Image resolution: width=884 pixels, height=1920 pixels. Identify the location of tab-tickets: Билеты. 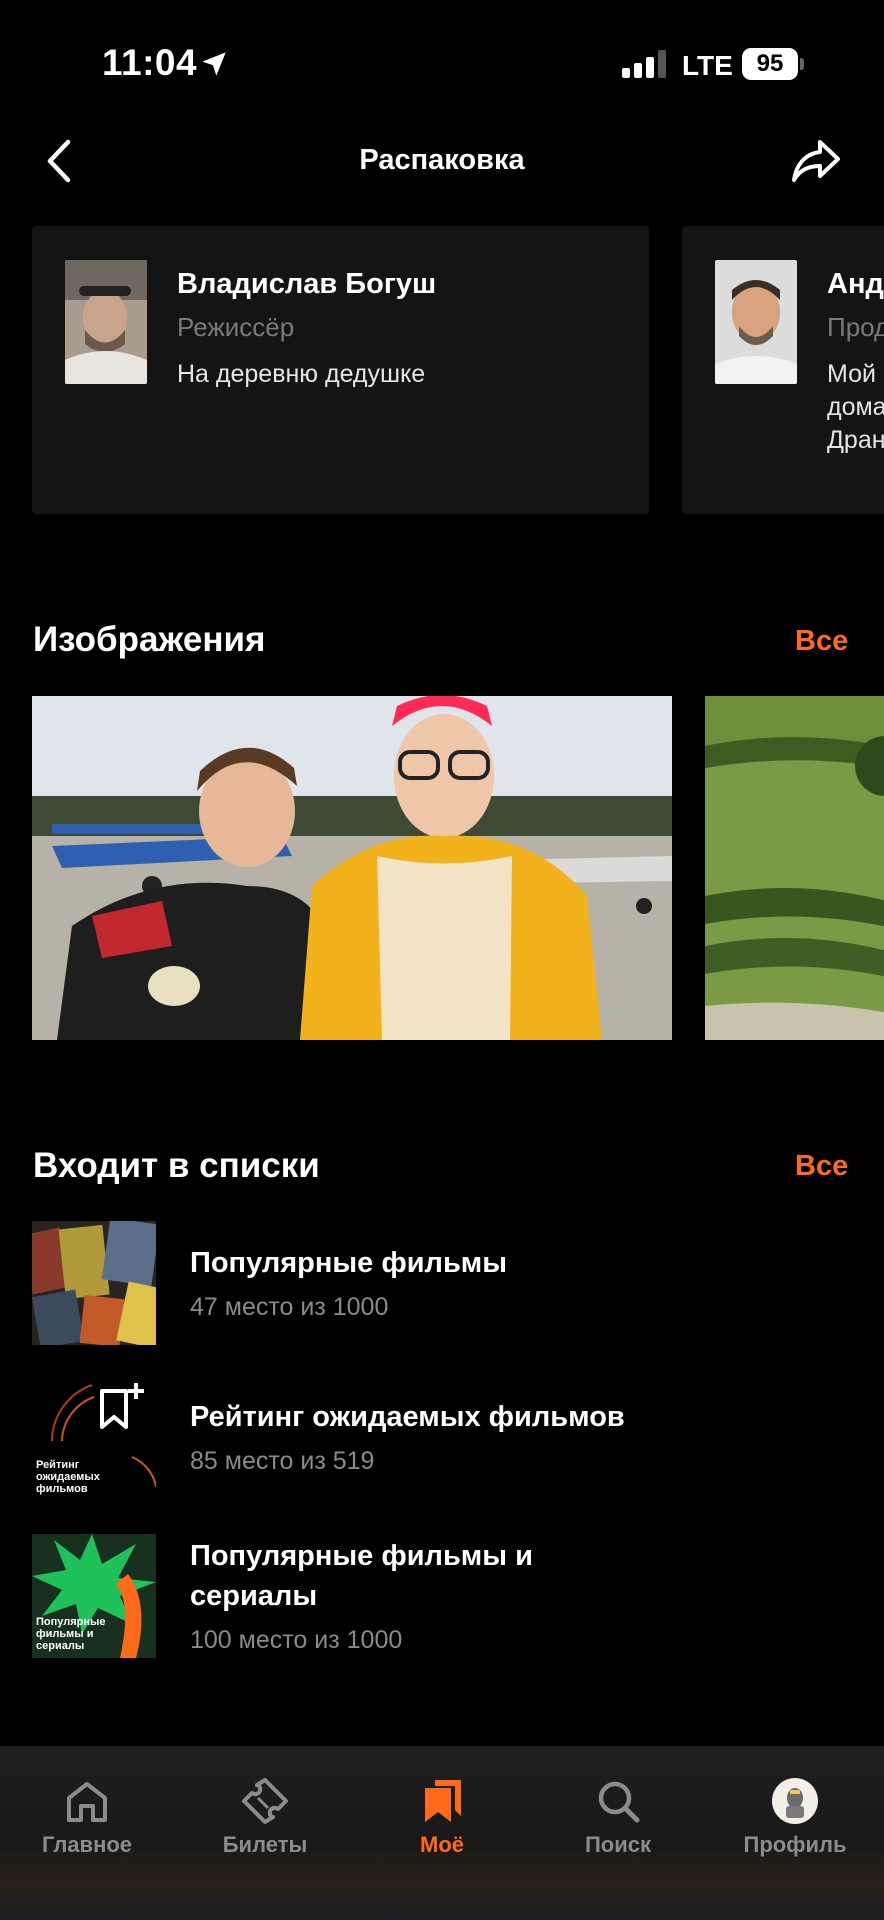
(265, 1817).